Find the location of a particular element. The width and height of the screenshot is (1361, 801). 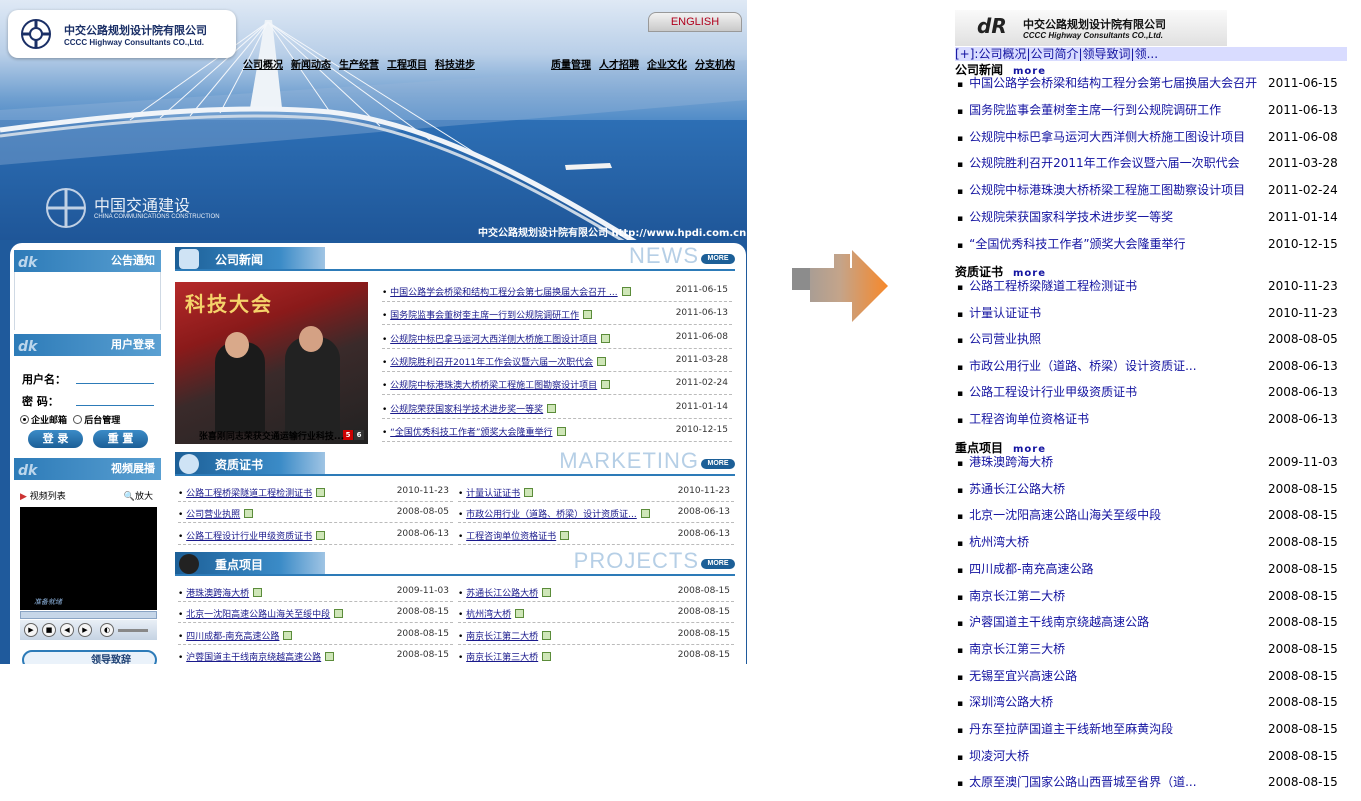

username-input is located at coordinates (115, 377).